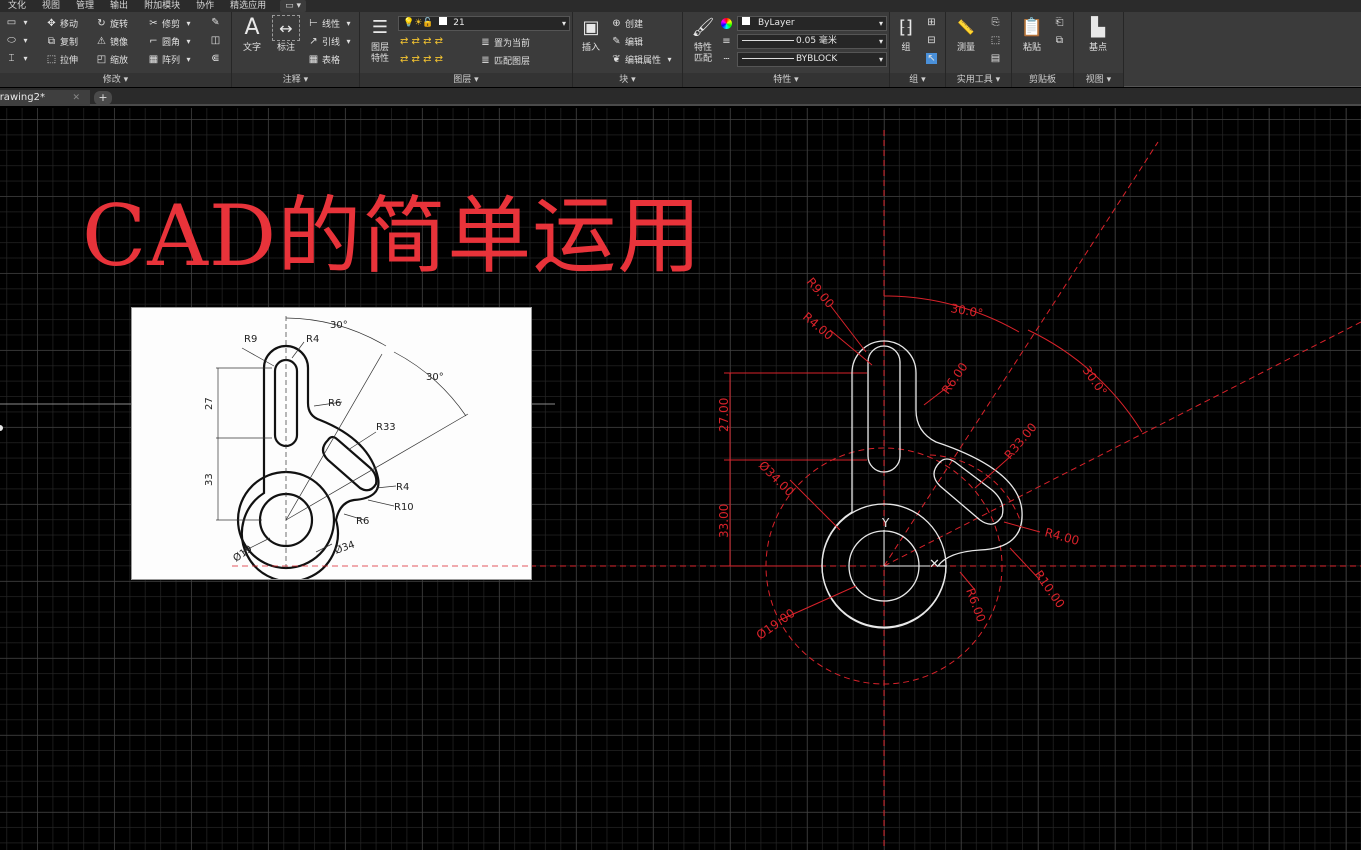  I want to click on dim-r6-bottom: R6.00, so click(975, 605).